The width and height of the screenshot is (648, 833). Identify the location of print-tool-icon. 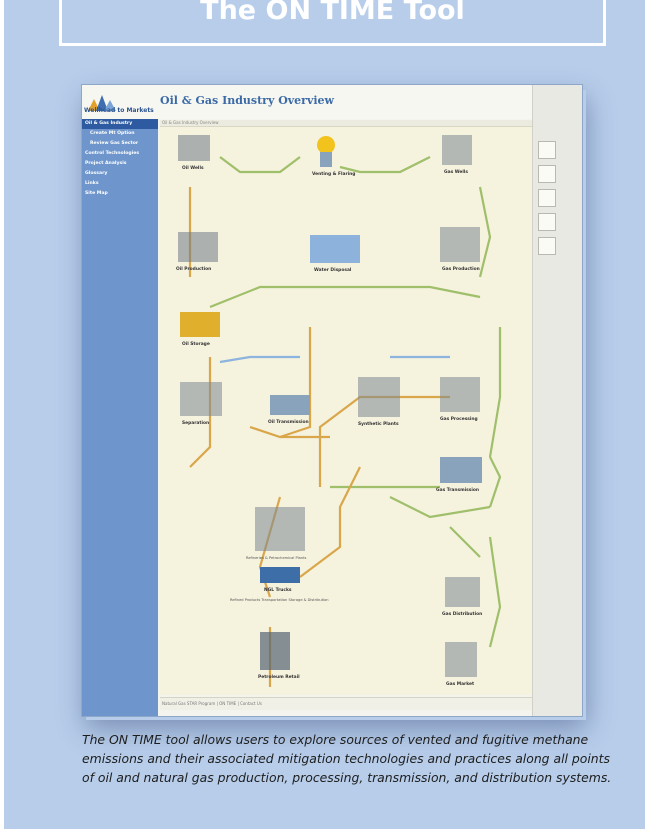
(547, 246).